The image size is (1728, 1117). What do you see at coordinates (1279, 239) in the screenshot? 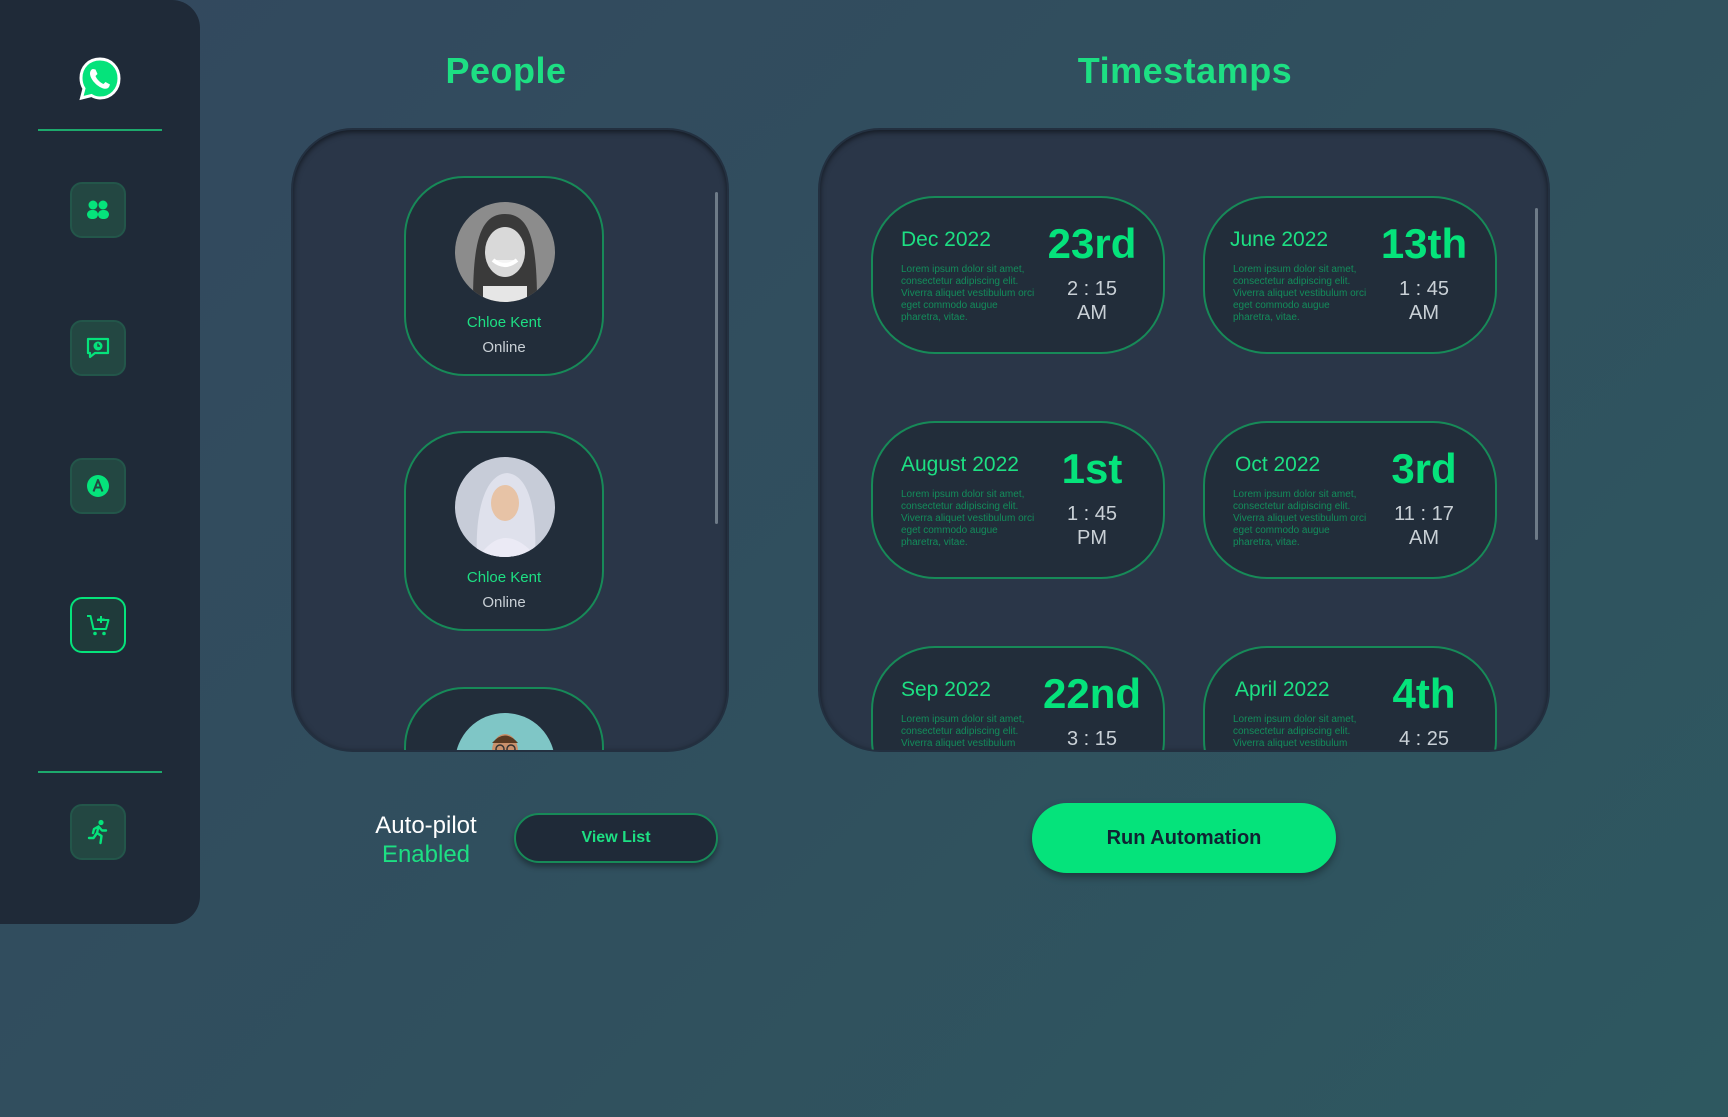
I see `timestamp-month: June 2022` at bounding box center [1279, 239].